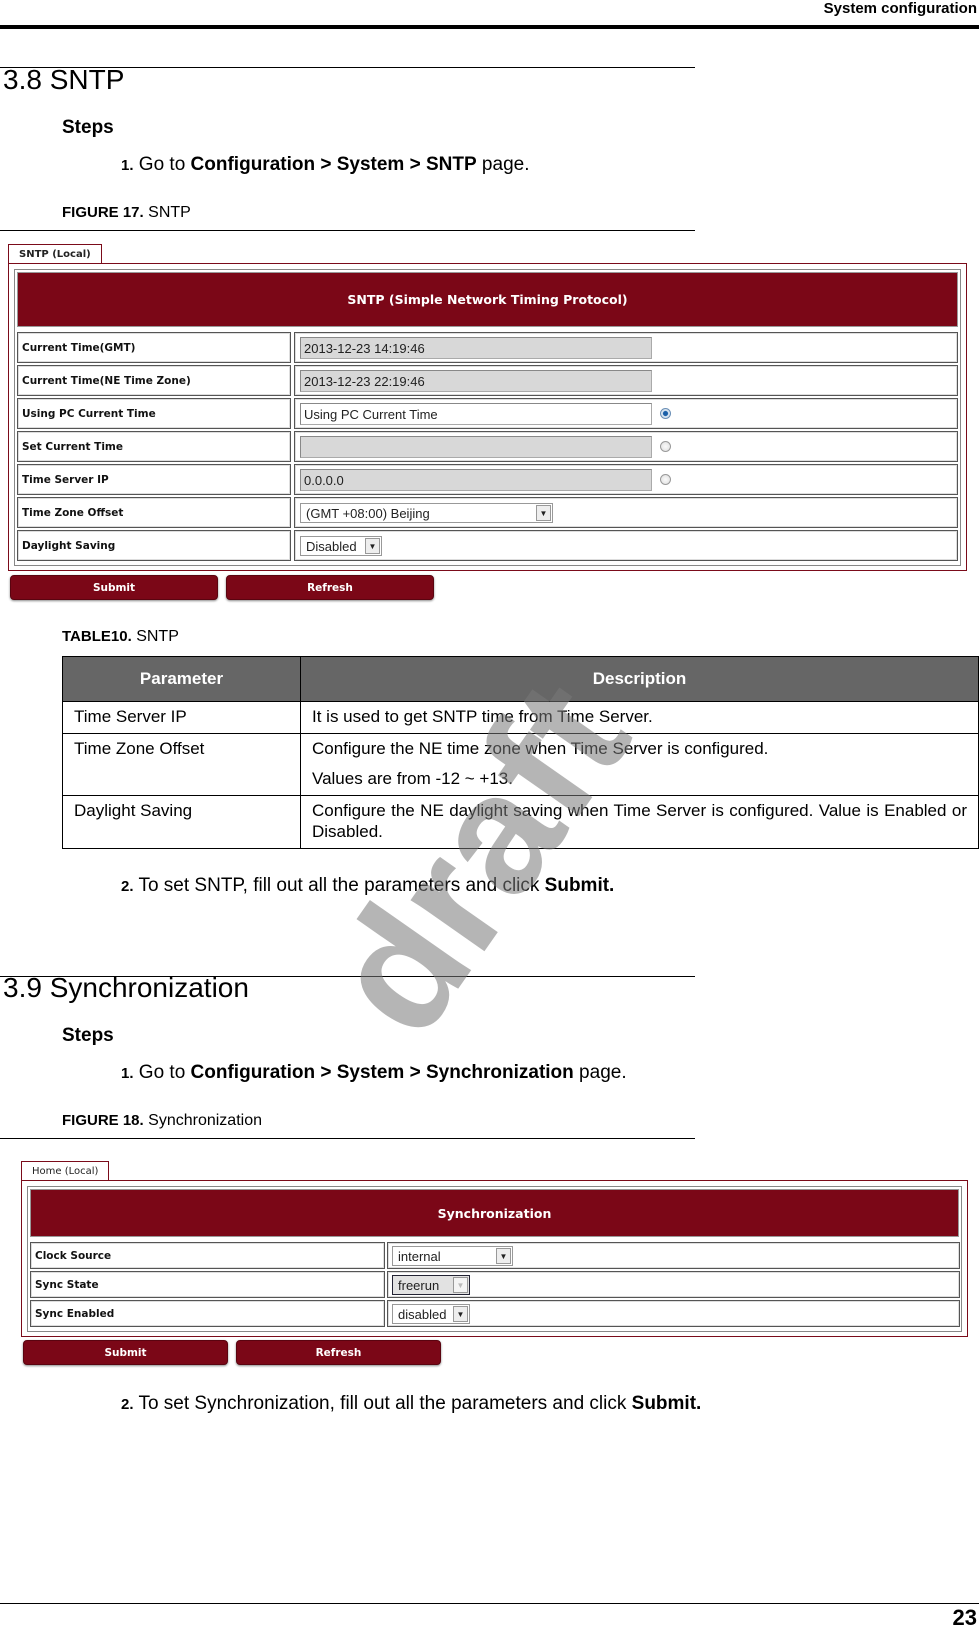 The height and width of the screenshot is (1631, 979). What do you see at coordinates (181, 679) in the screenshot?
I see `column-header: Parameter` at bounding box center [181, 679].